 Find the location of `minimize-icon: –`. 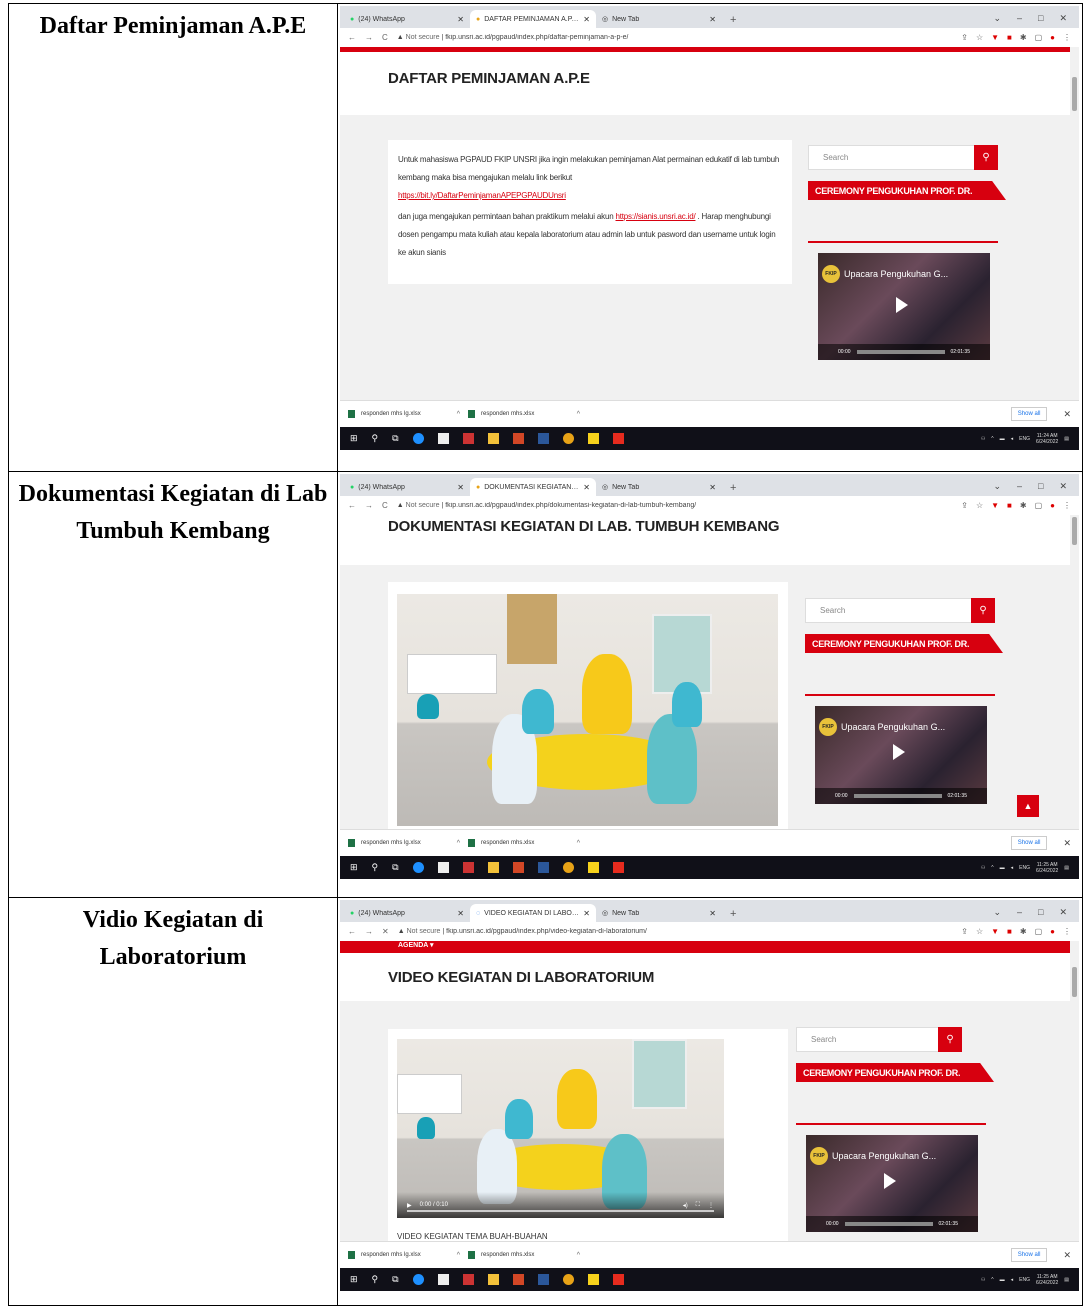

minimize-icon: – is located at coordinates (1019, 18).